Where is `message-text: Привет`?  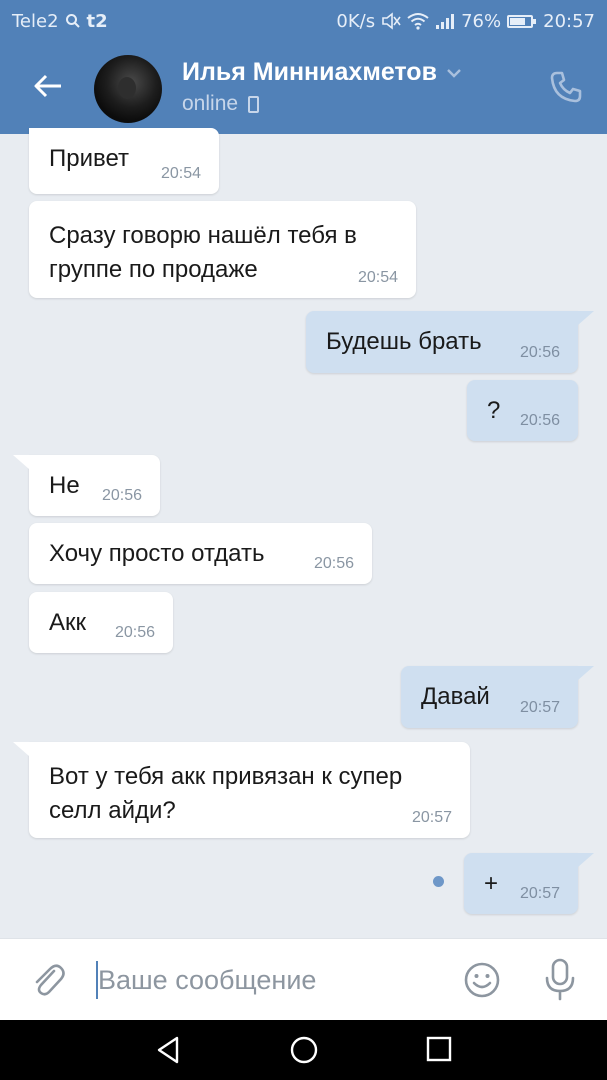 message-text: Привет is located at coordinates (89, 158).